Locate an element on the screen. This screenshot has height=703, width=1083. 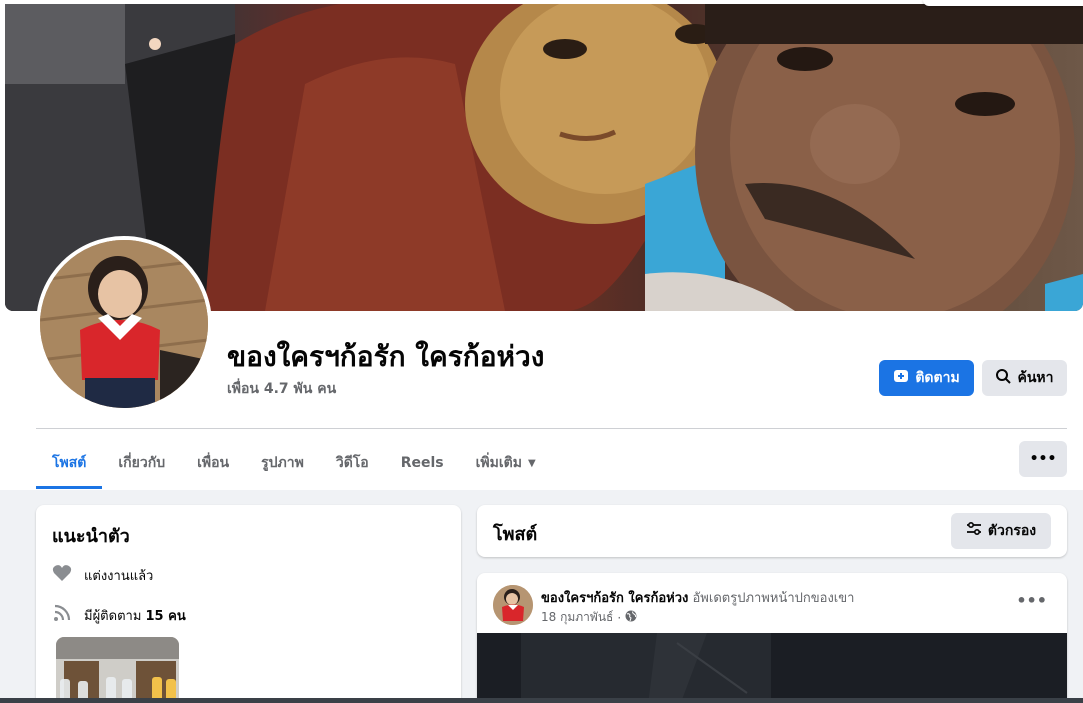
profile-name: ของใครฯก้อรัก ใครก้อห่วง is located at coordinates (386, 356).